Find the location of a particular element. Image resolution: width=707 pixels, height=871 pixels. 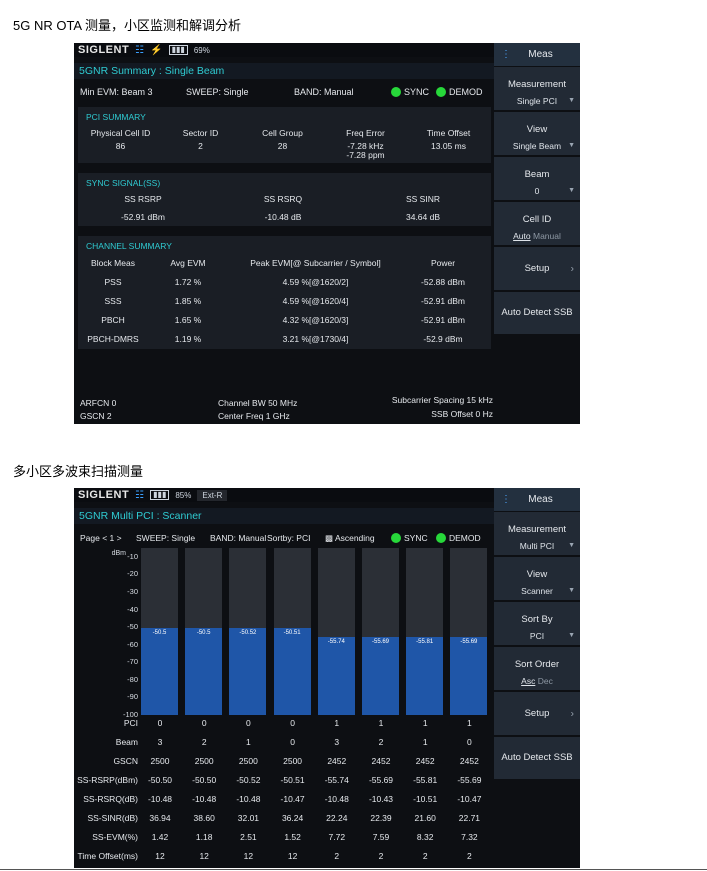

cell-id-softkey: Cell ID Auto Manual is located at coordinates (537, 224).